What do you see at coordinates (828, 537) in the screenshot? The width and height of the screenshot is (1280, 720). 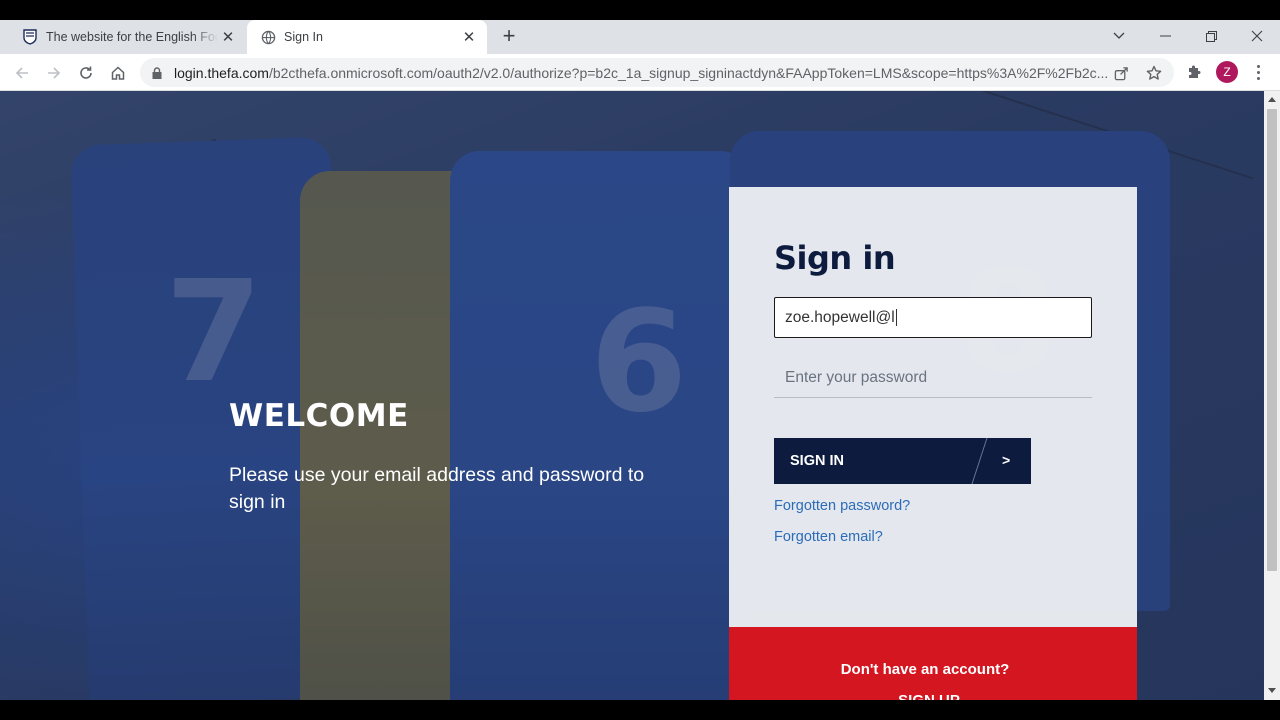 I see `forgot-email-link: Forgotten email?` at bounding box center [828, 537].